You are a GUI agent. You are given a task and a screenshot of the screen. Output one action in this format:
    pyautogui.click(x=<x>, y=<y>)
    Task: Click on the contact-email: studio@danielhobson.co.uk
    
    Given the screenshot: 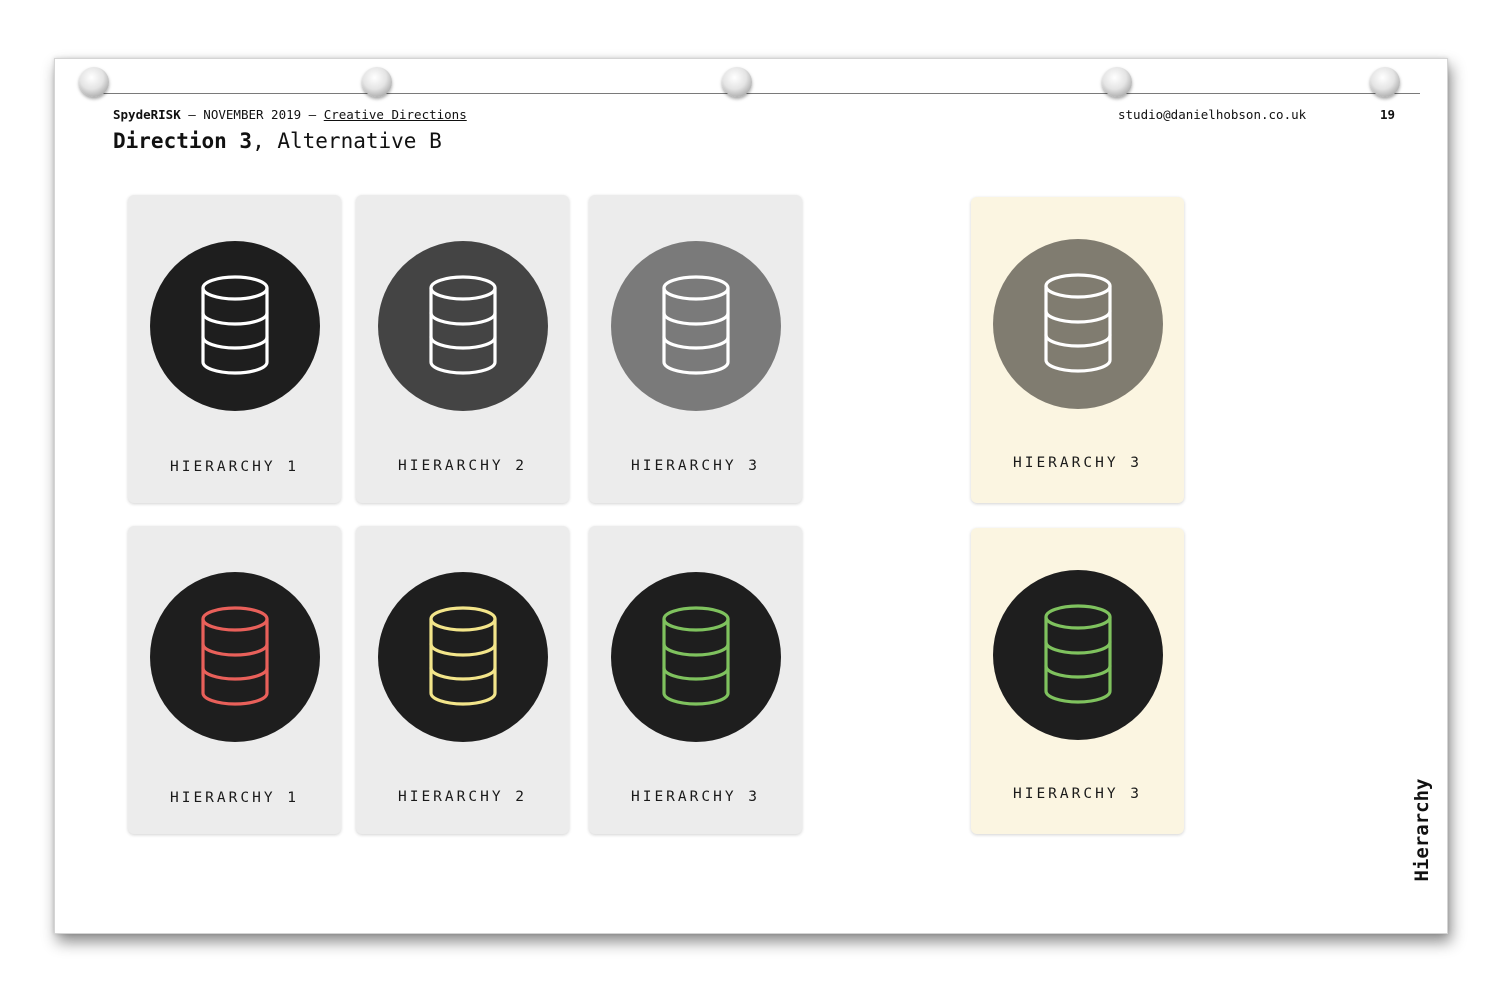 What is the action you would take?
    pyautogui.click(x=1212, y=114)
    